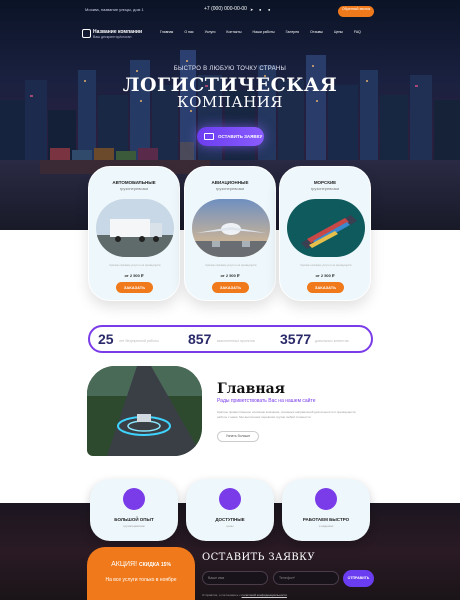  I want to click on nav-item-reviews: Отзывы, so click(316, 32).